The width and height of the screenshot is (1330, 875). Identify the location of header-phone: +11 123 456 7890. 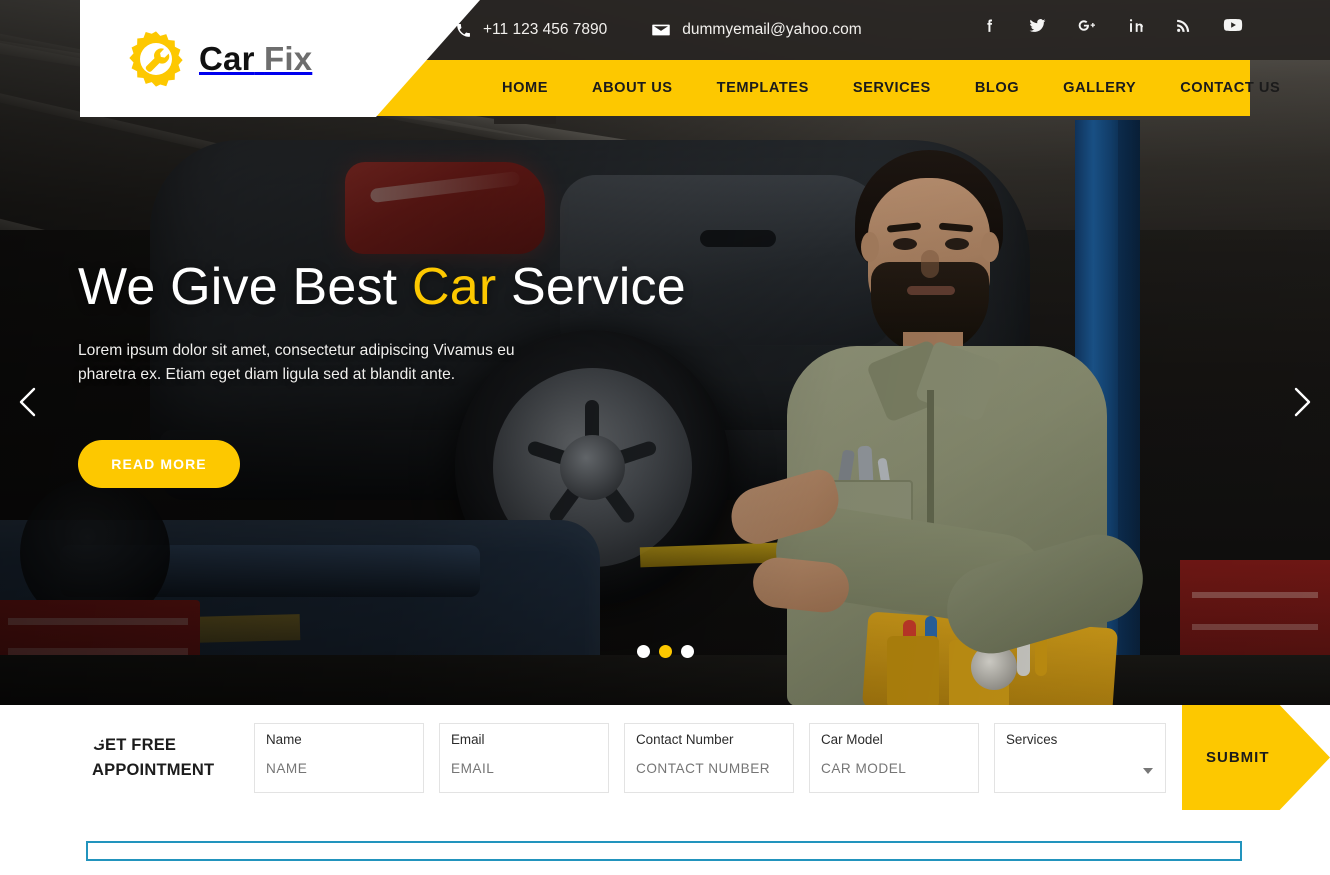
(531, 30).